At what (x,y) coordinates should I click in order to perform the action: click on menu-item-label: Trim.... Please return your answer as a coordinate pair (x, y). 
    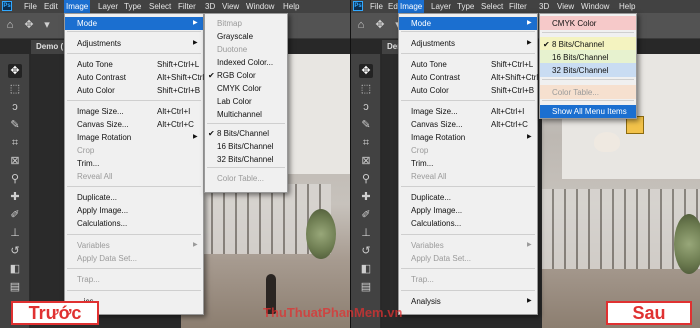
    Looking at the image, I should click on (422, 163).